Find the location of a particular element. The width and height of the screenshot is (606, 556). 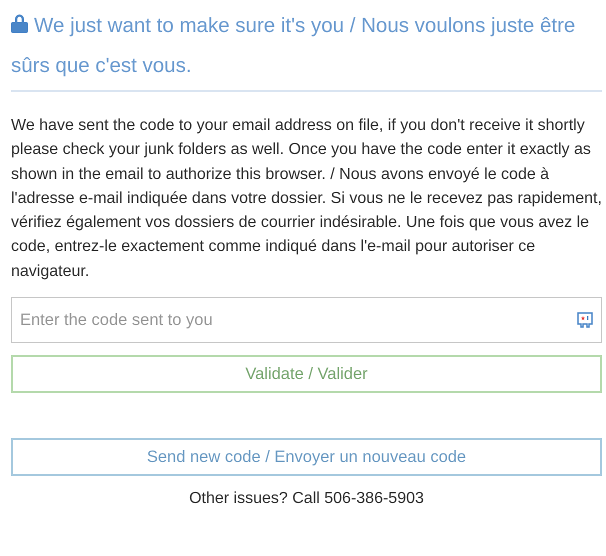

password-key-icon is located at coordinates (585, 320).